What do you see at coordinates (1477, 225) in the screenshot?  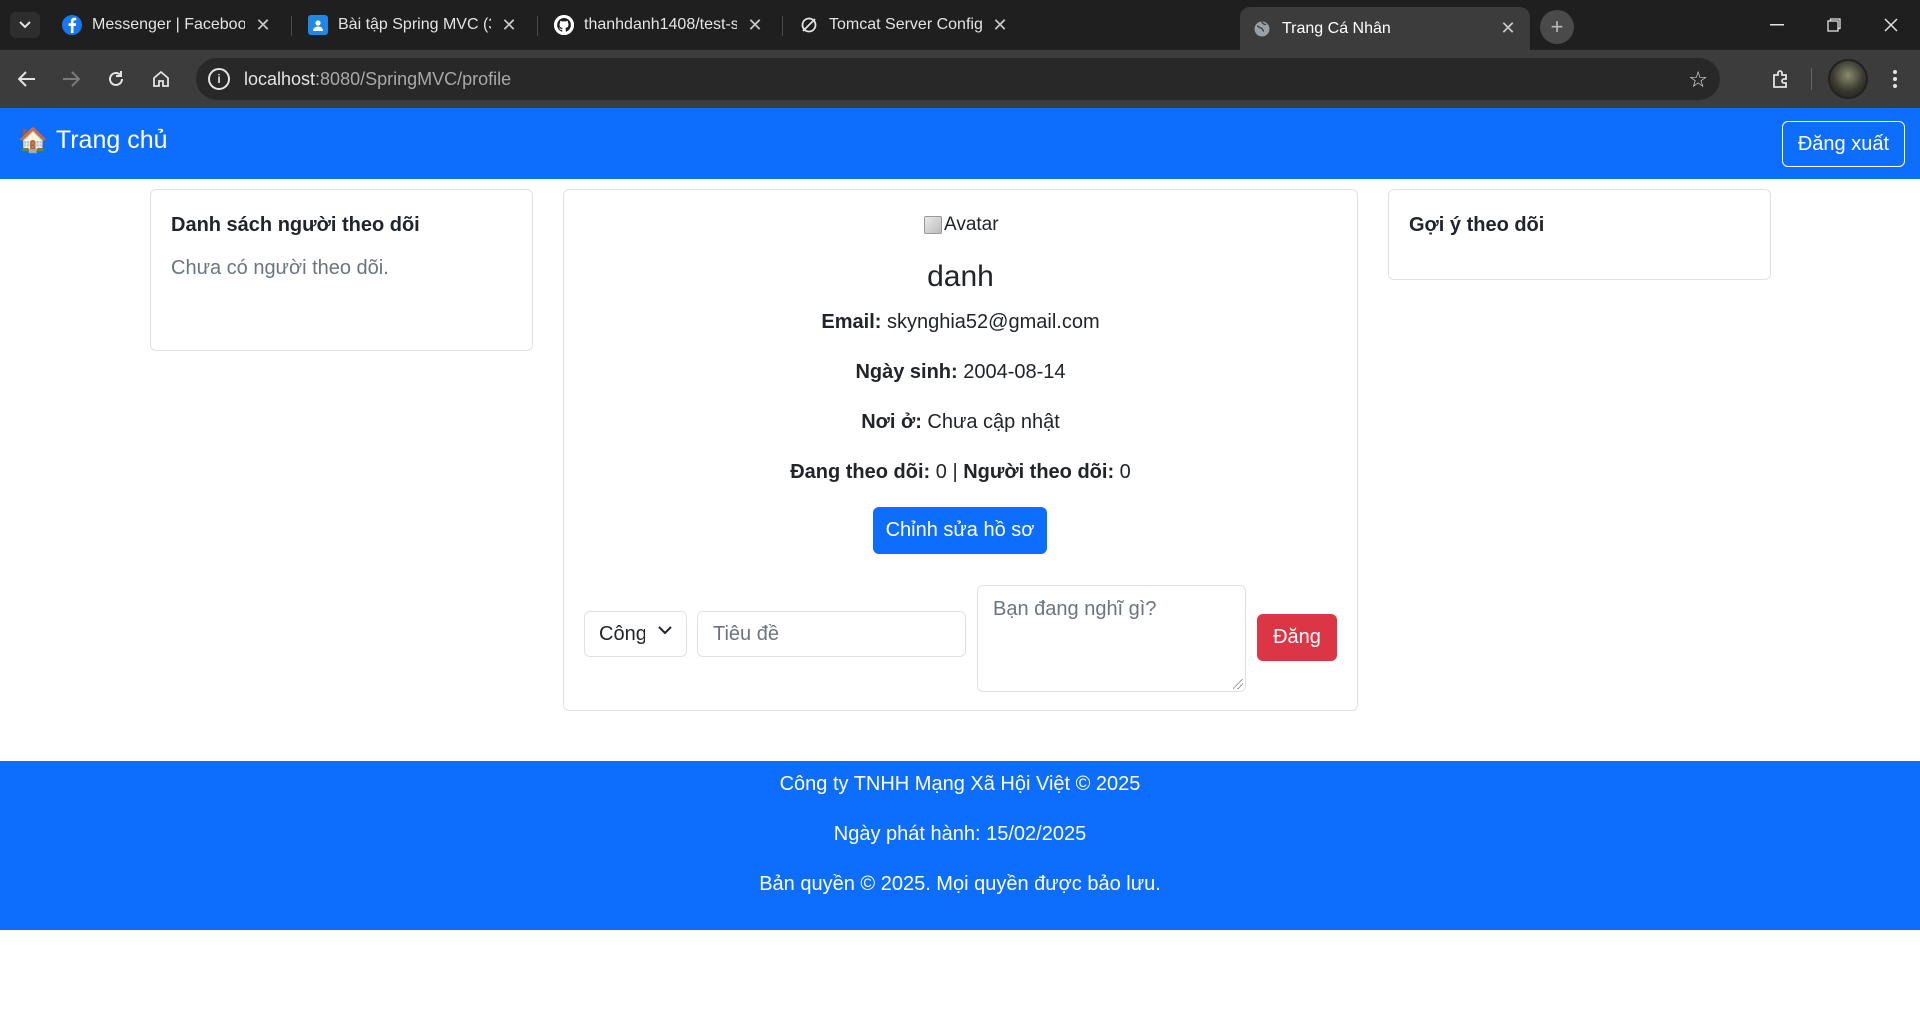 I see `suggestions-title: Gợi ý theo dõi` at bounding box center [1477, 225].